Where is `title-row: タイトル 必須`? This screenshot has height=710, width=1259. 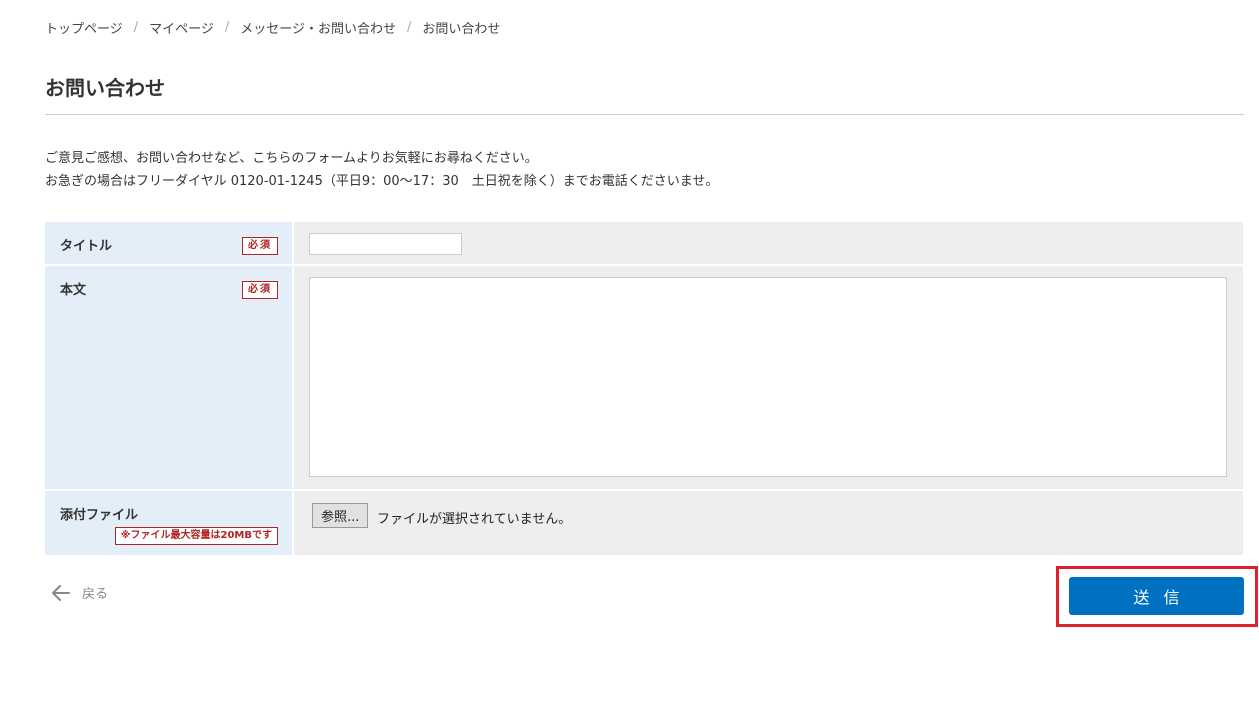
title-row: タイトル 必須 is located at coordinates (644, 244).